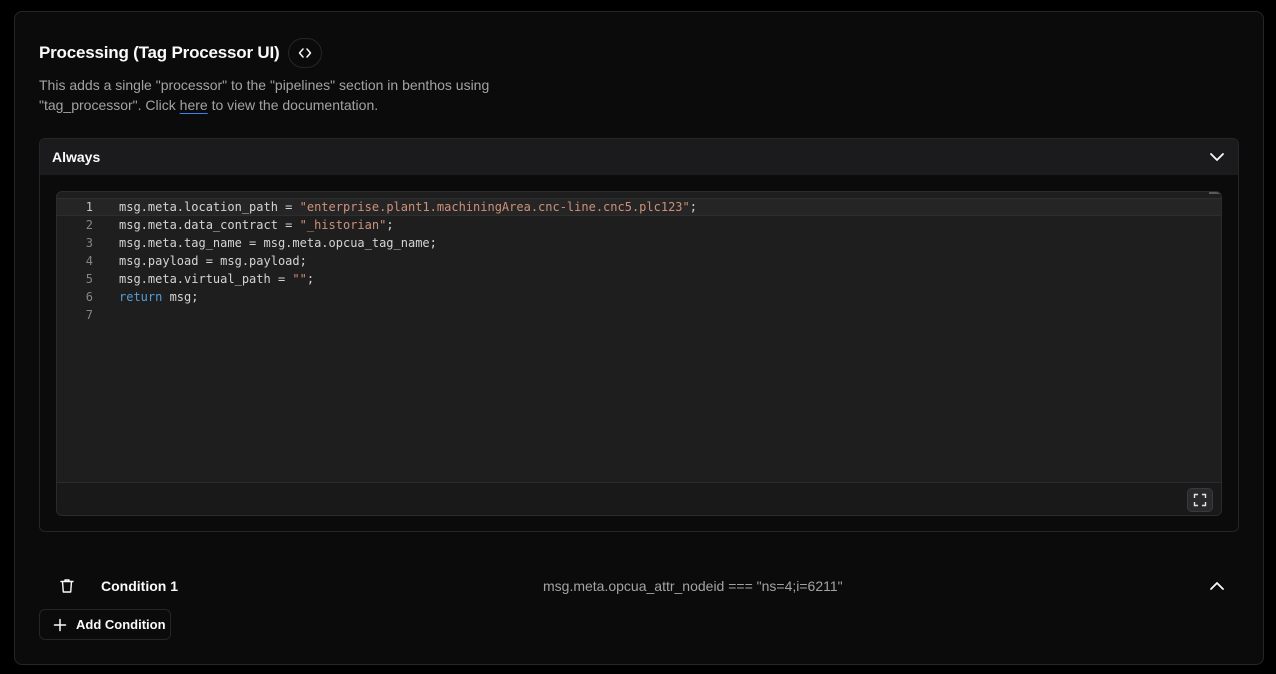 The width and height of the screenshot is (1276, 674). Describe the element at coordinates (293, 105) in the screenshot. I see `description-text-end: to view the documentation.` at that location.